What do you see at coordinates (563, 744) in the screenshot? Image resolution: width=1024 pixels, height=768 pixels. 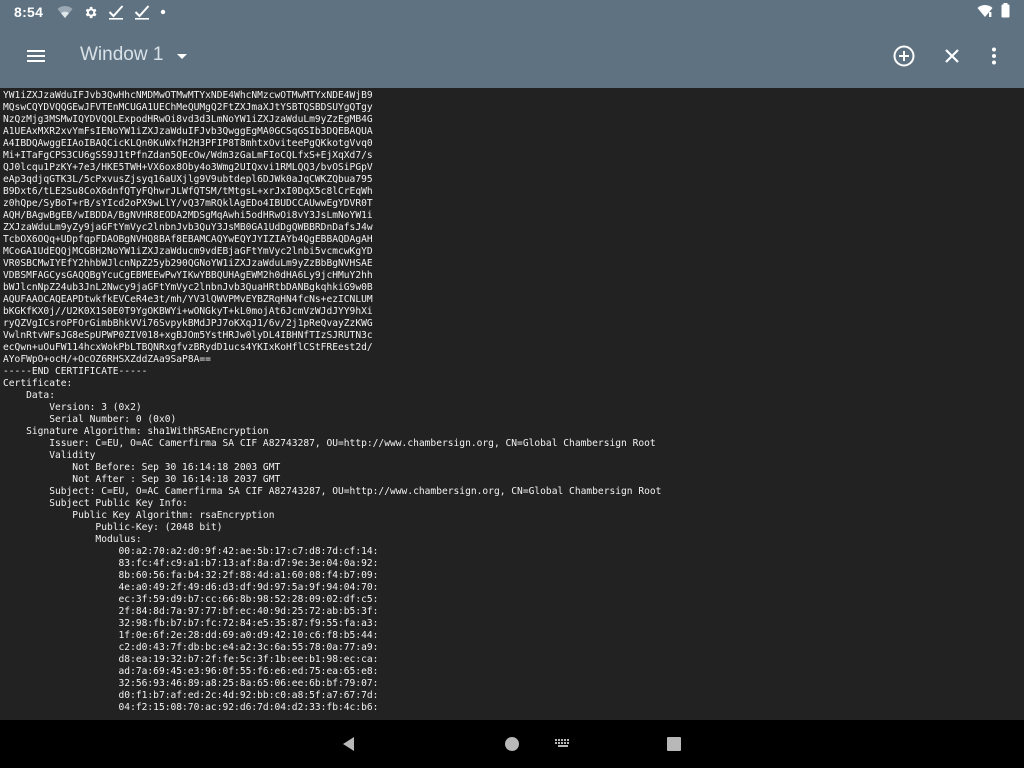 I see `keyboard-icon` at bounding box center [563, 744].